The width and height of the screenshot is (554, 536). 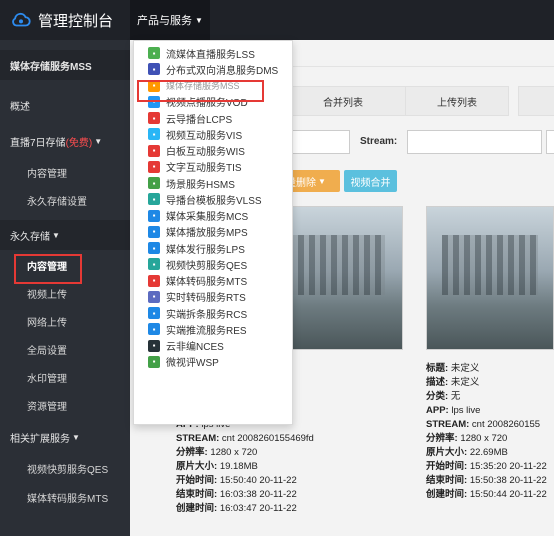 I want to click on clip-icon: ▪, so click(x=154, y=264).